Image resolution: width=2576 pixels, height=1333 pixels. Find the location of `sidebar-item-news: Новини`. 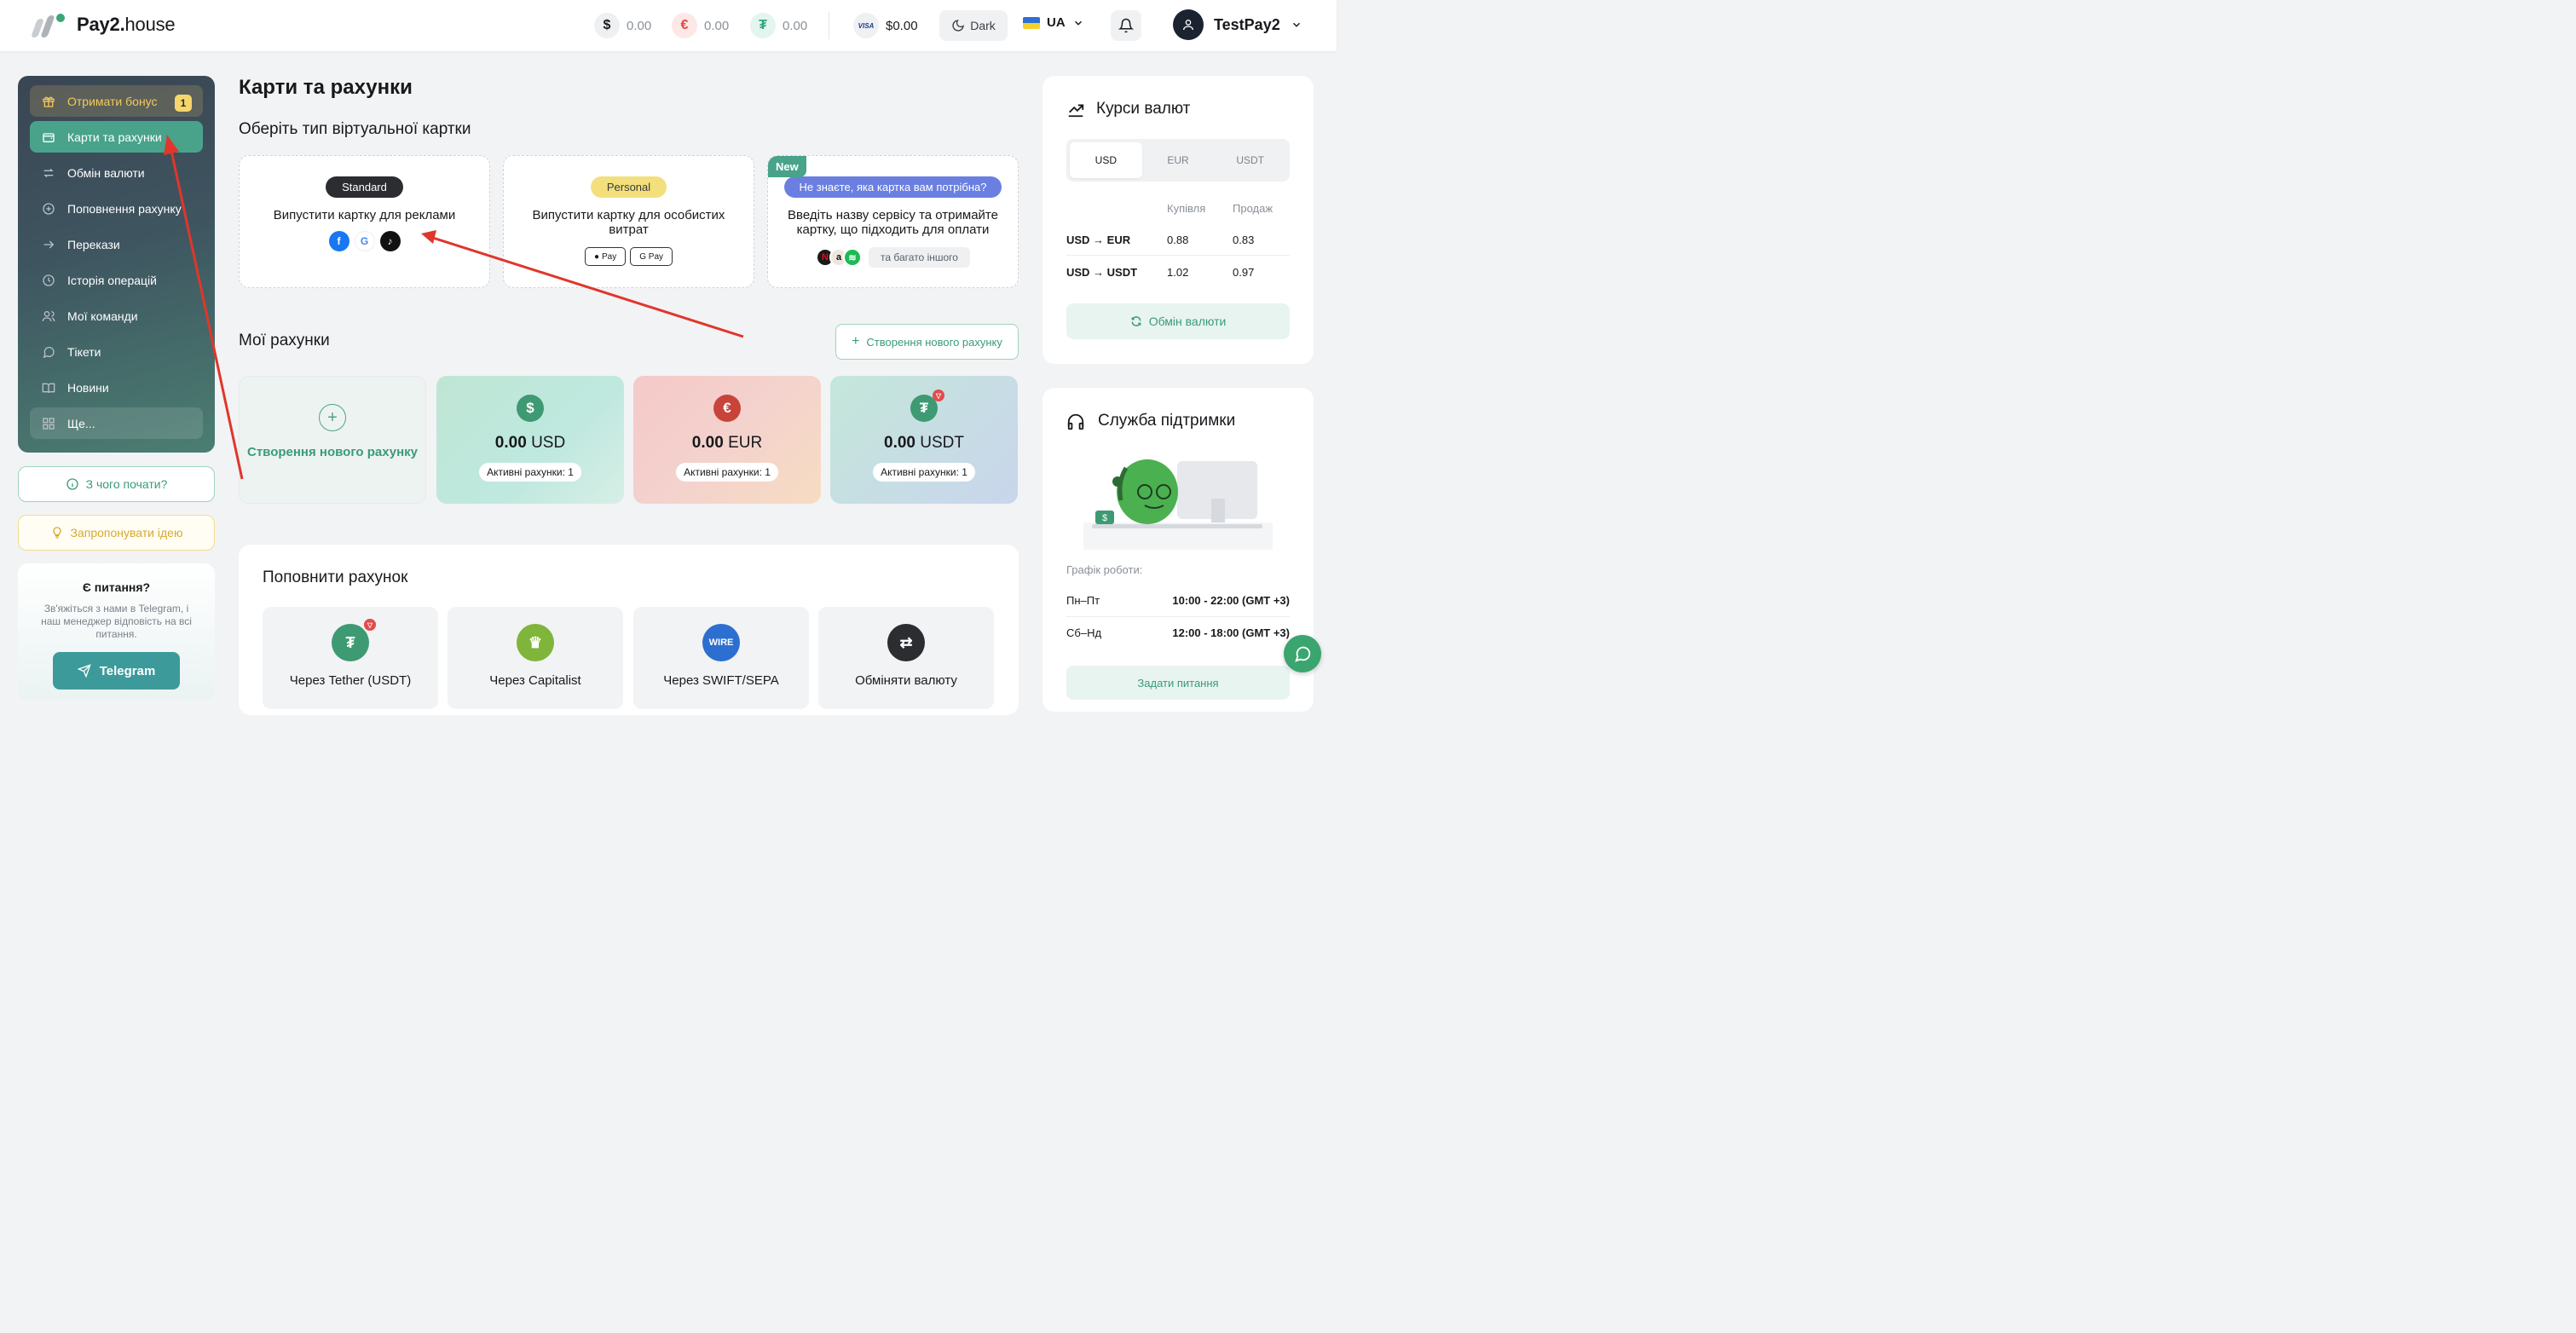

sidebar-item-news: Новини is located at coordinates (116, 387).